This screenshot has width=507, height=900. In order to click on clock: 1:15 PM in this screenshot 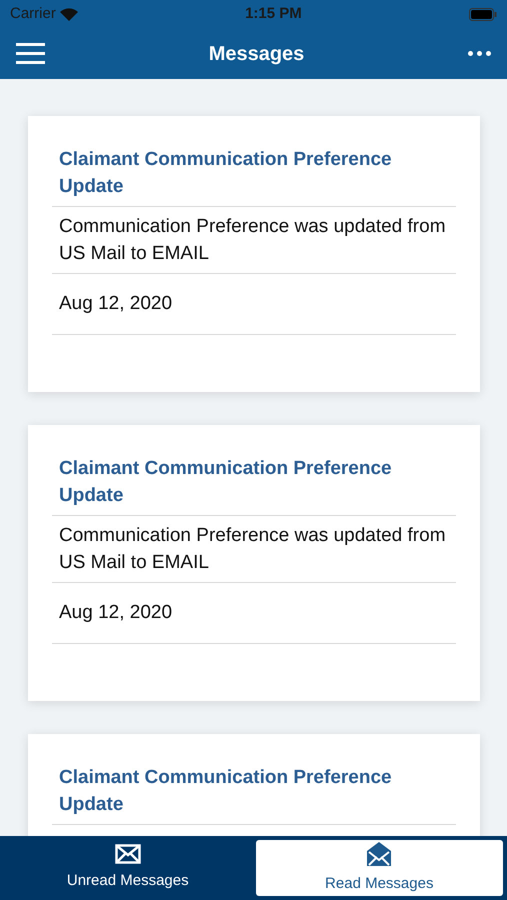, I will do `click(273, 14)`.